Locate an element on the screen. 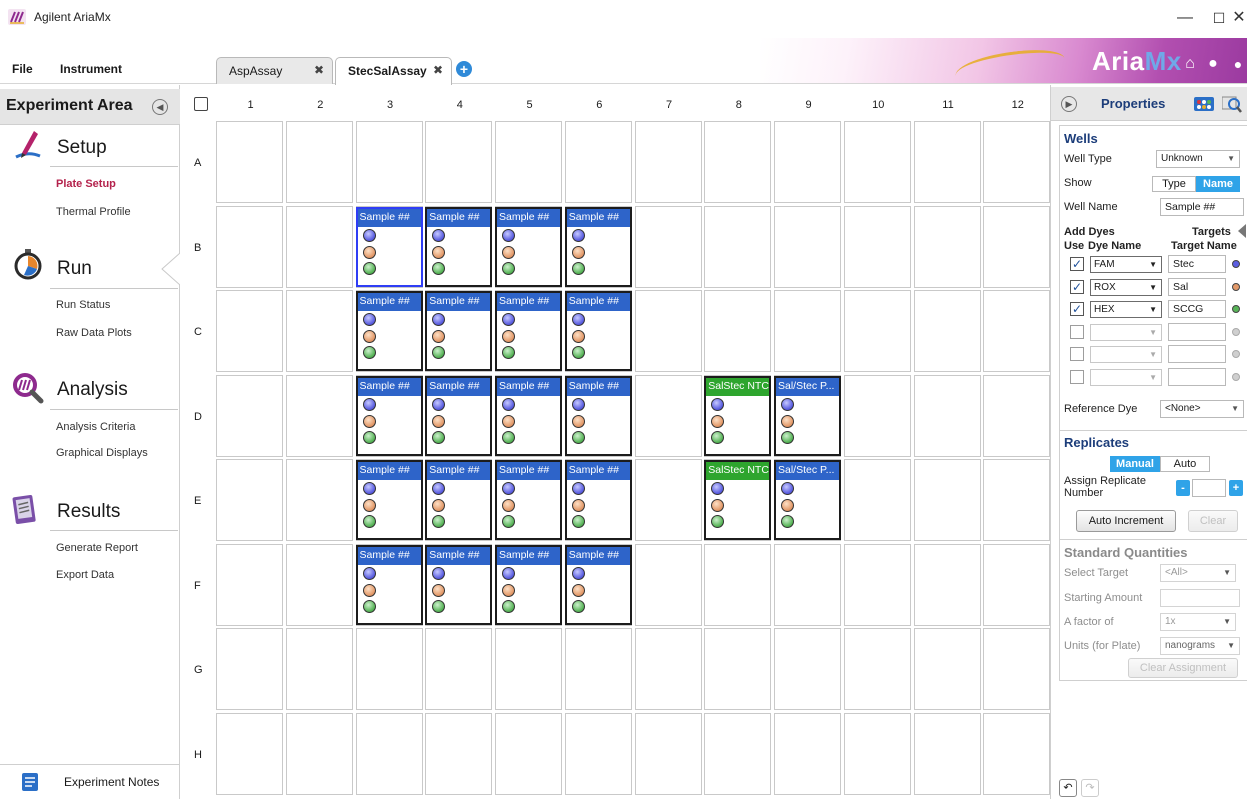  well-B4: Sample ## is located at coordinates (459, 246).